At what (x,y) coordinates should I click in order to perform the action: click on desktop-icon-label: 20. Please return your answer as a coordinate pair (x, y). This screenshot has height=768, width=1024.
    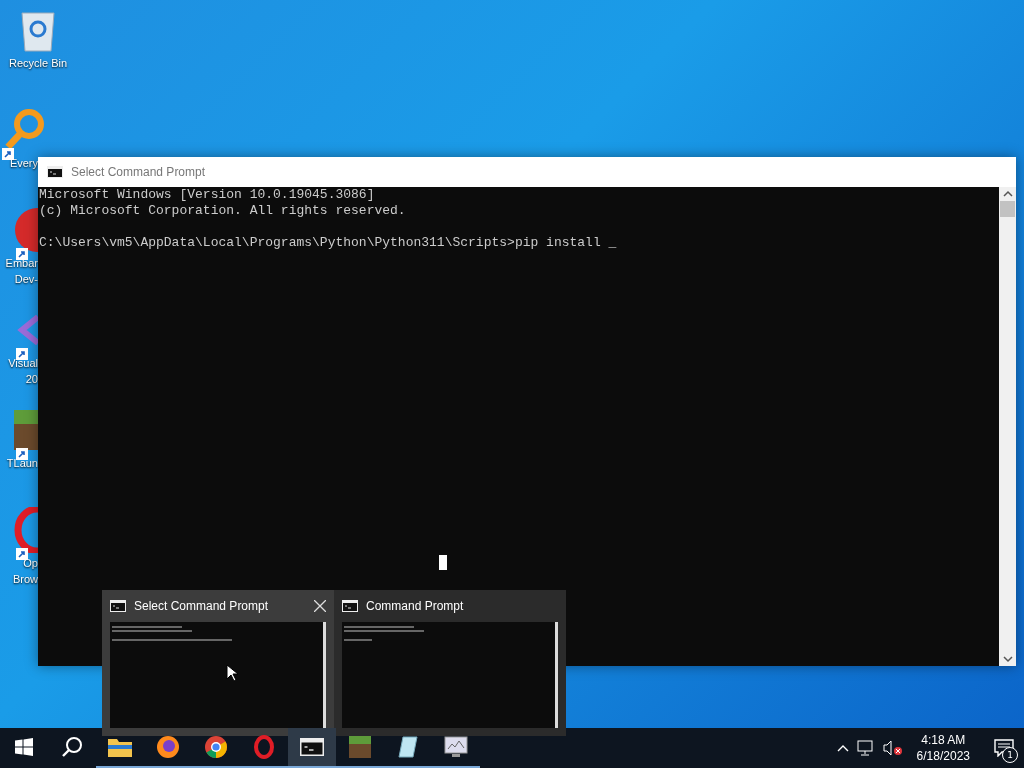
    Looking at the image, I should click on (20, 379).